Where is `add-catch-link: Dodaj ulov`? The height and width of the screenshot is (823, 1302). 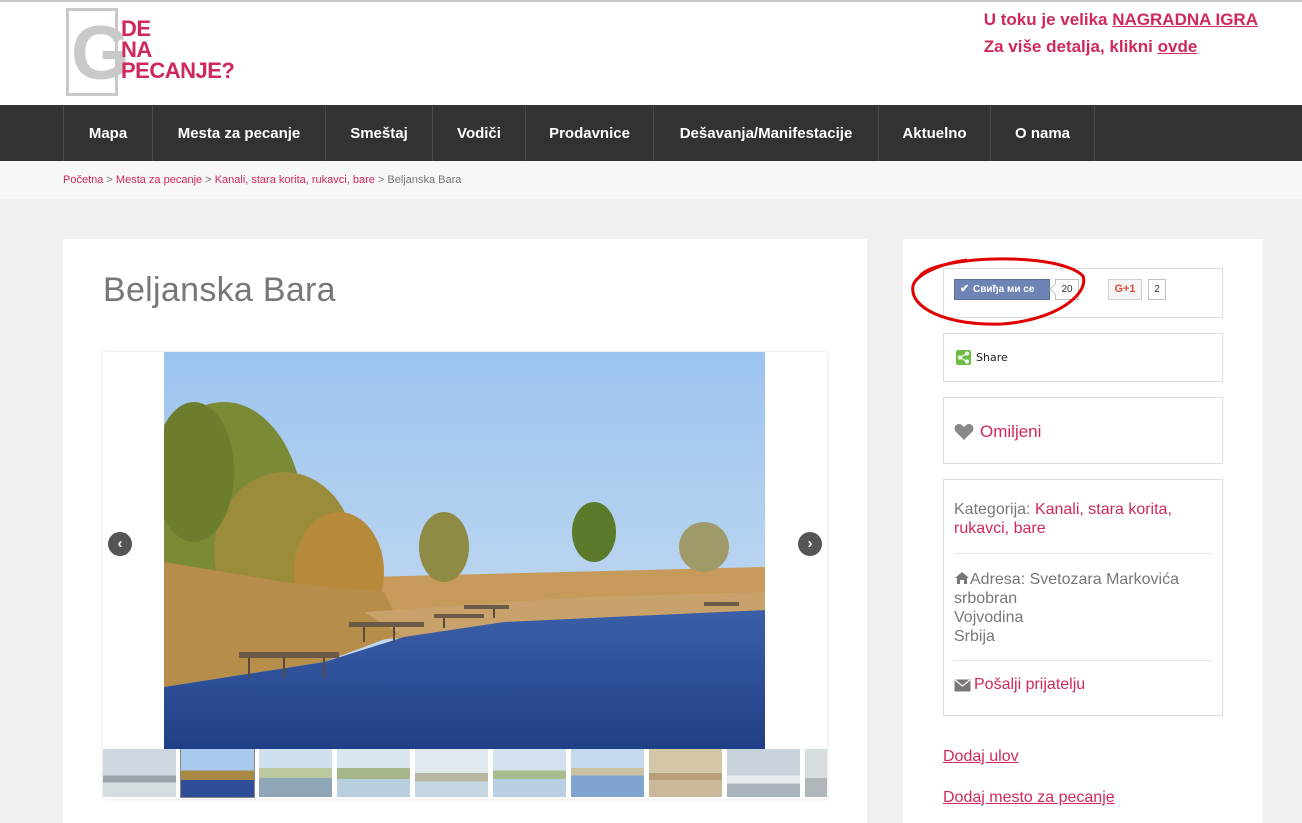
add-catch-link: Dodaj ulov is located at coordinates (981, 757).